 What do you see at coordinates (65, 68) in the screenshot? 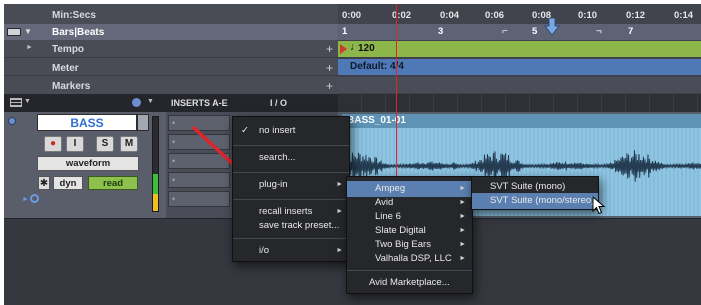
I see `meter-ruler-label: Meter` at bounding box center [65, 68].